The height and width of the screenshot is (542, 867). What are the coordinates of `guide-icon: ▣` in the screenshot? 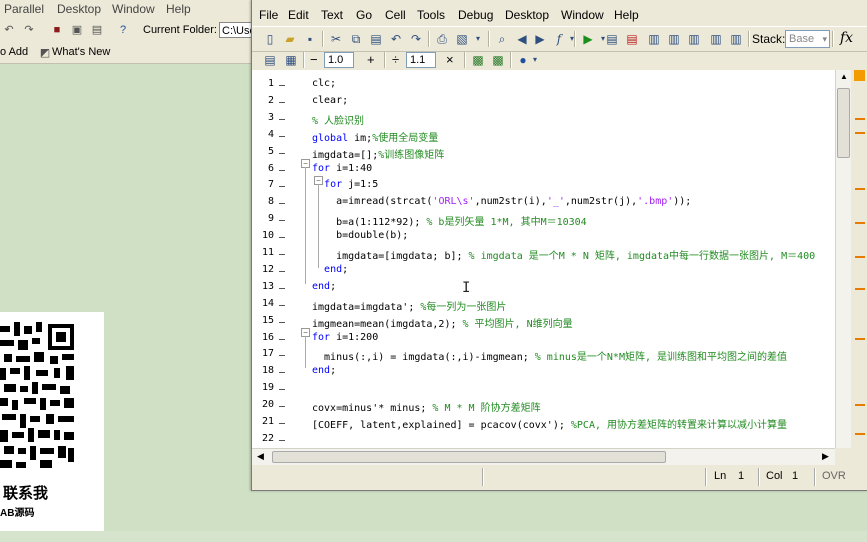 It's located at (77, 30).